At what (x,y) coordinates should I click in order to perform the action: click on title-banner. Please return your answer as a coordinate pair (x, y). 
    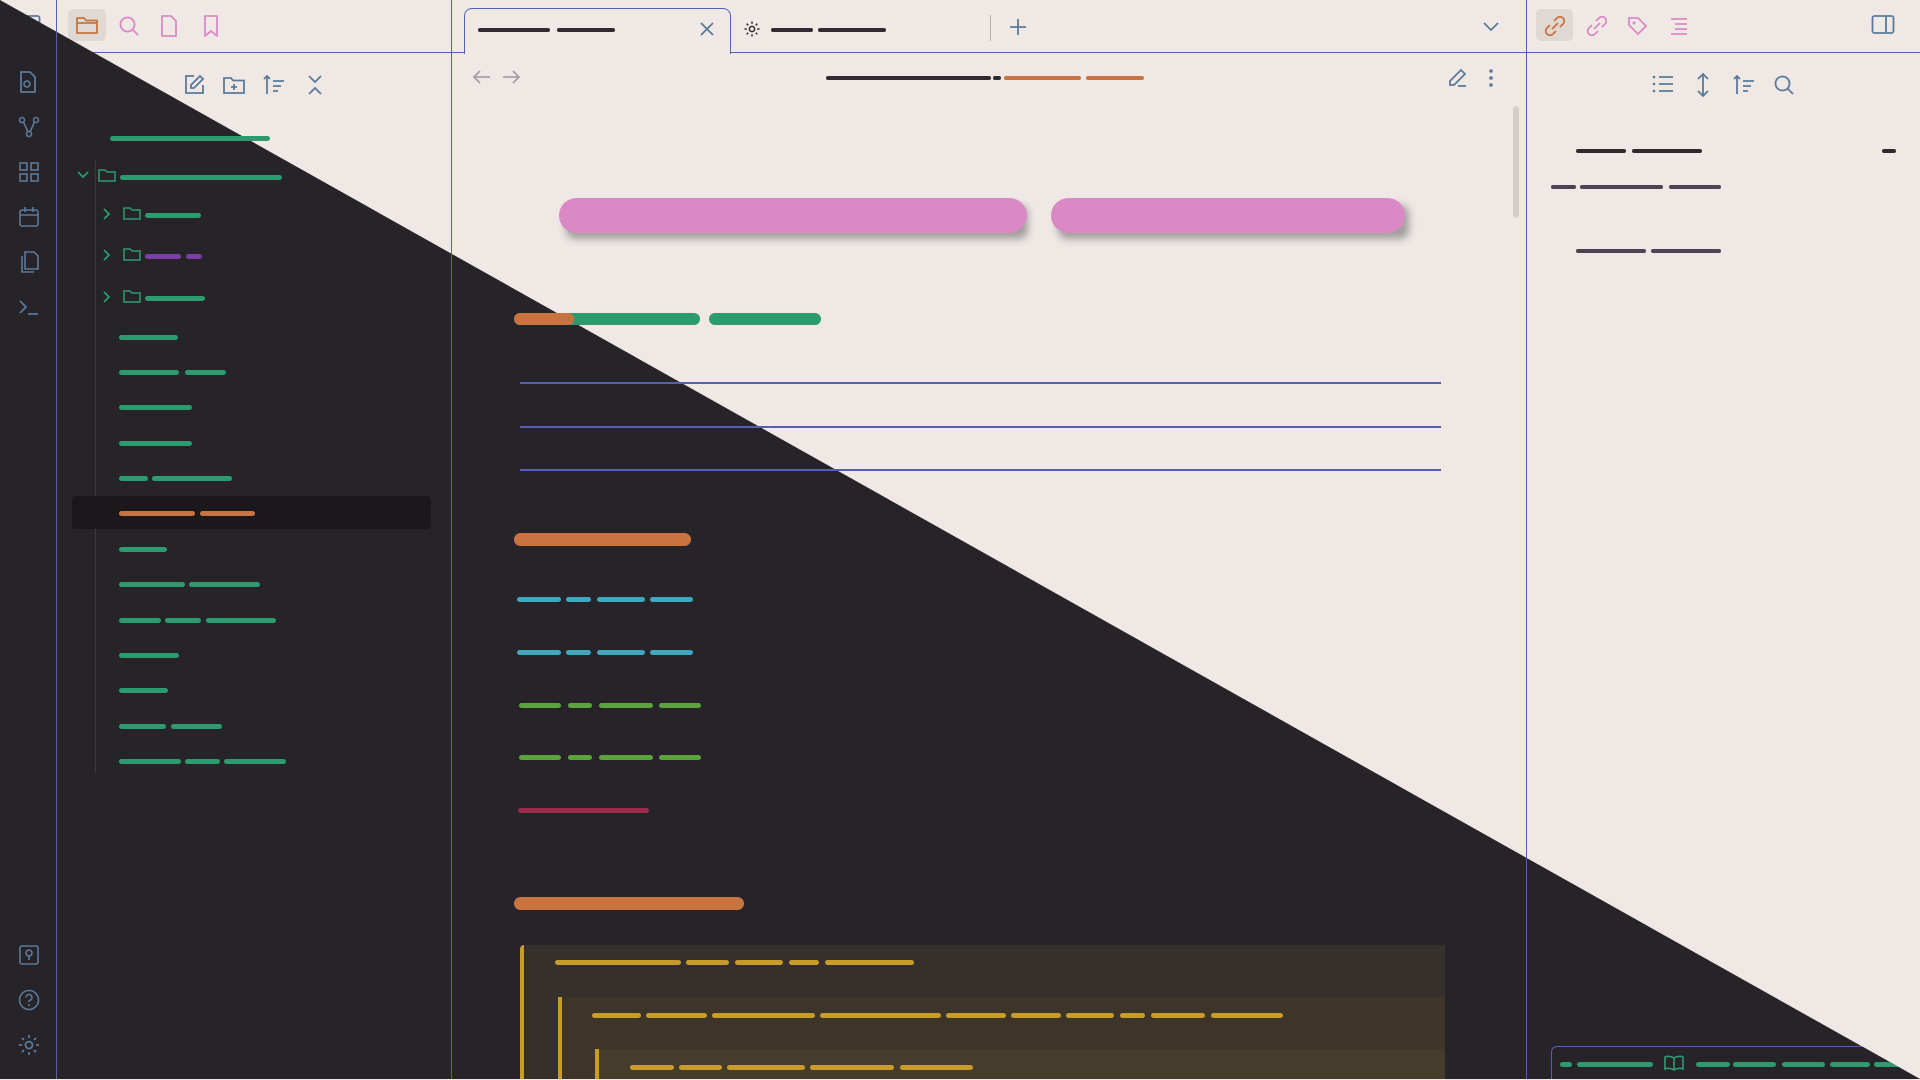
    Looking at the image, I should click on (1228, 215).